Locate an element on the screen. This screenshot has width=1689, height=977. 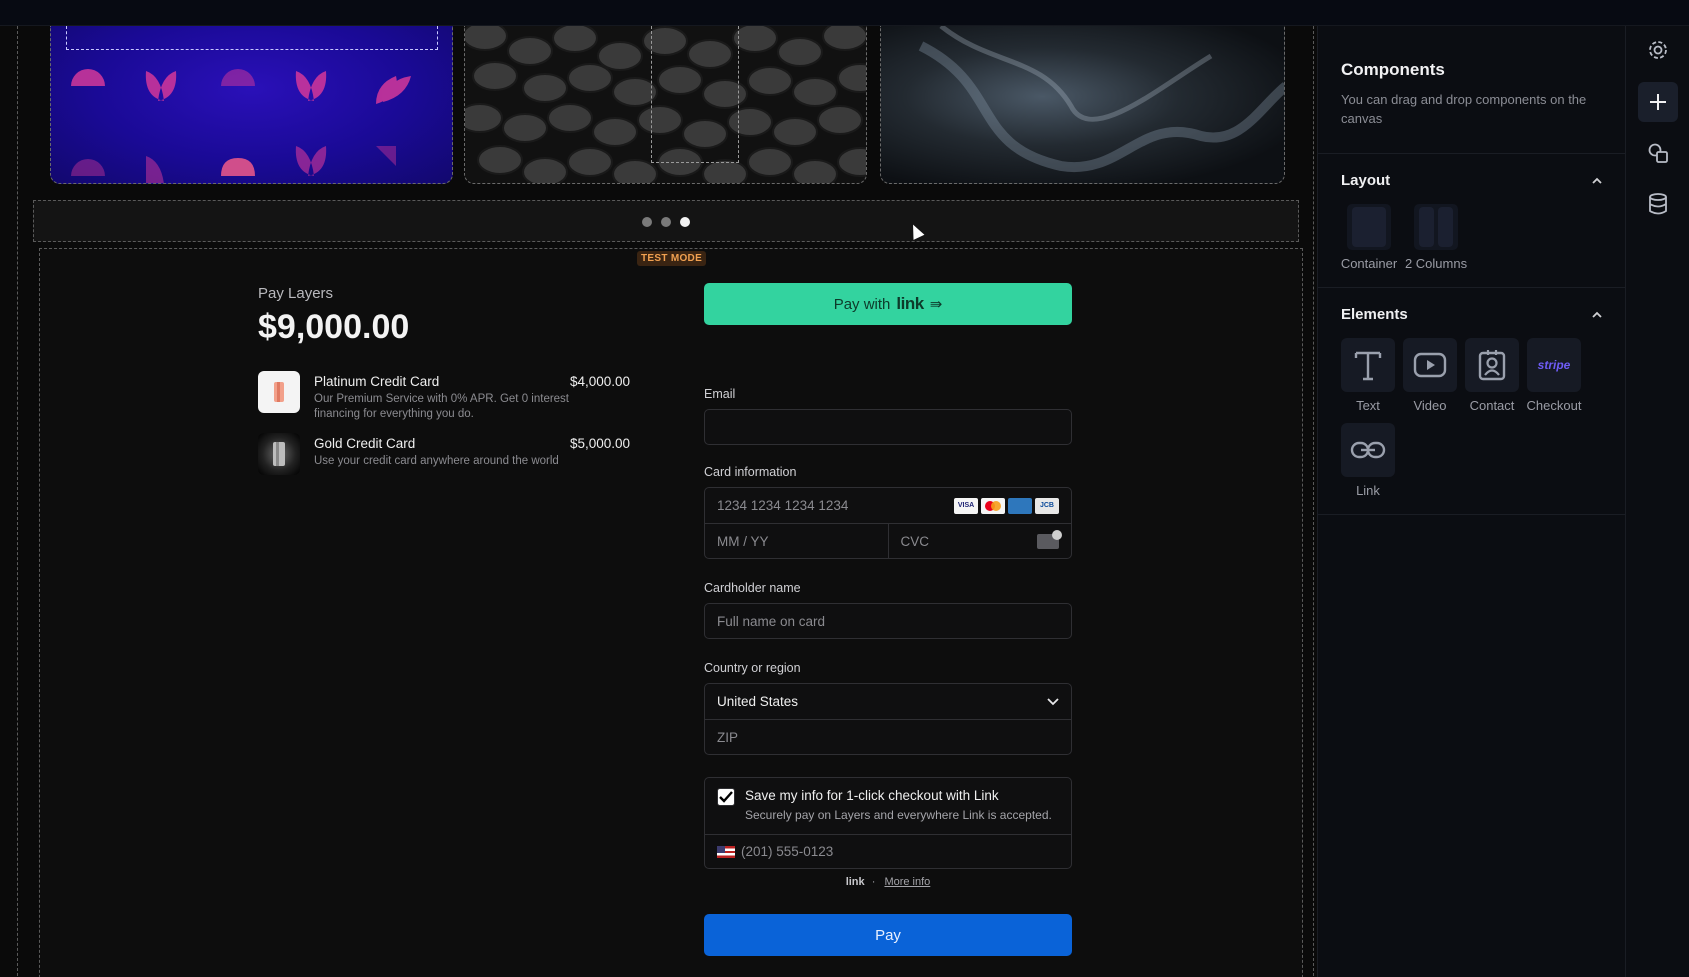
card-brands: VISA JCB is located at coordinates (1006, 505).